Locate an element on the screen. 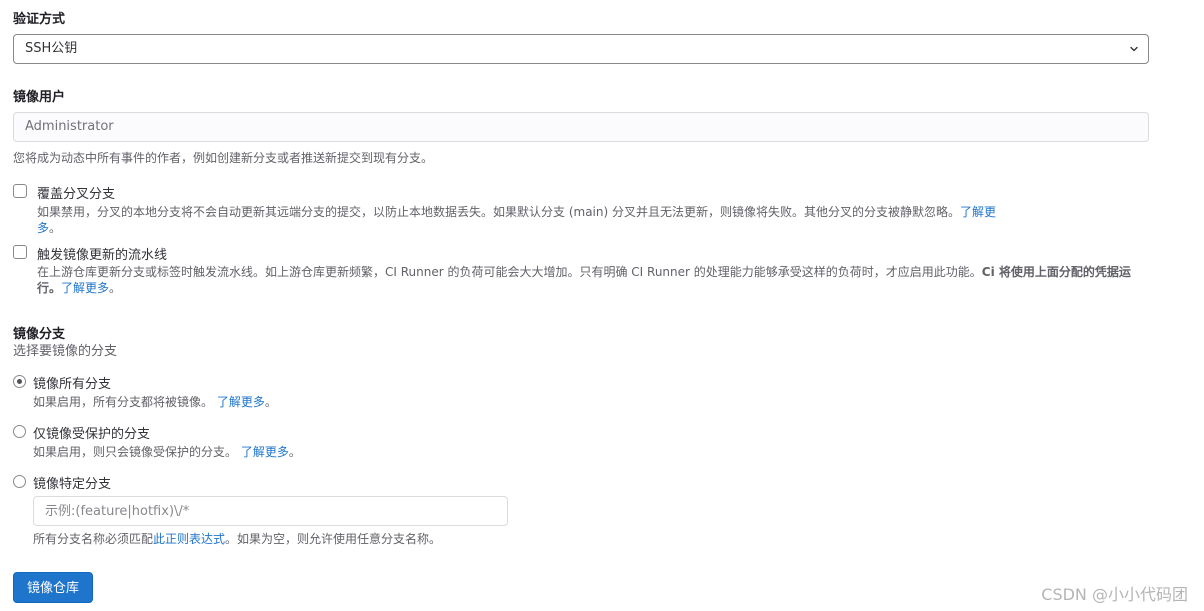  mirror-user-value: Administrator is located at coordinates (69, 126).